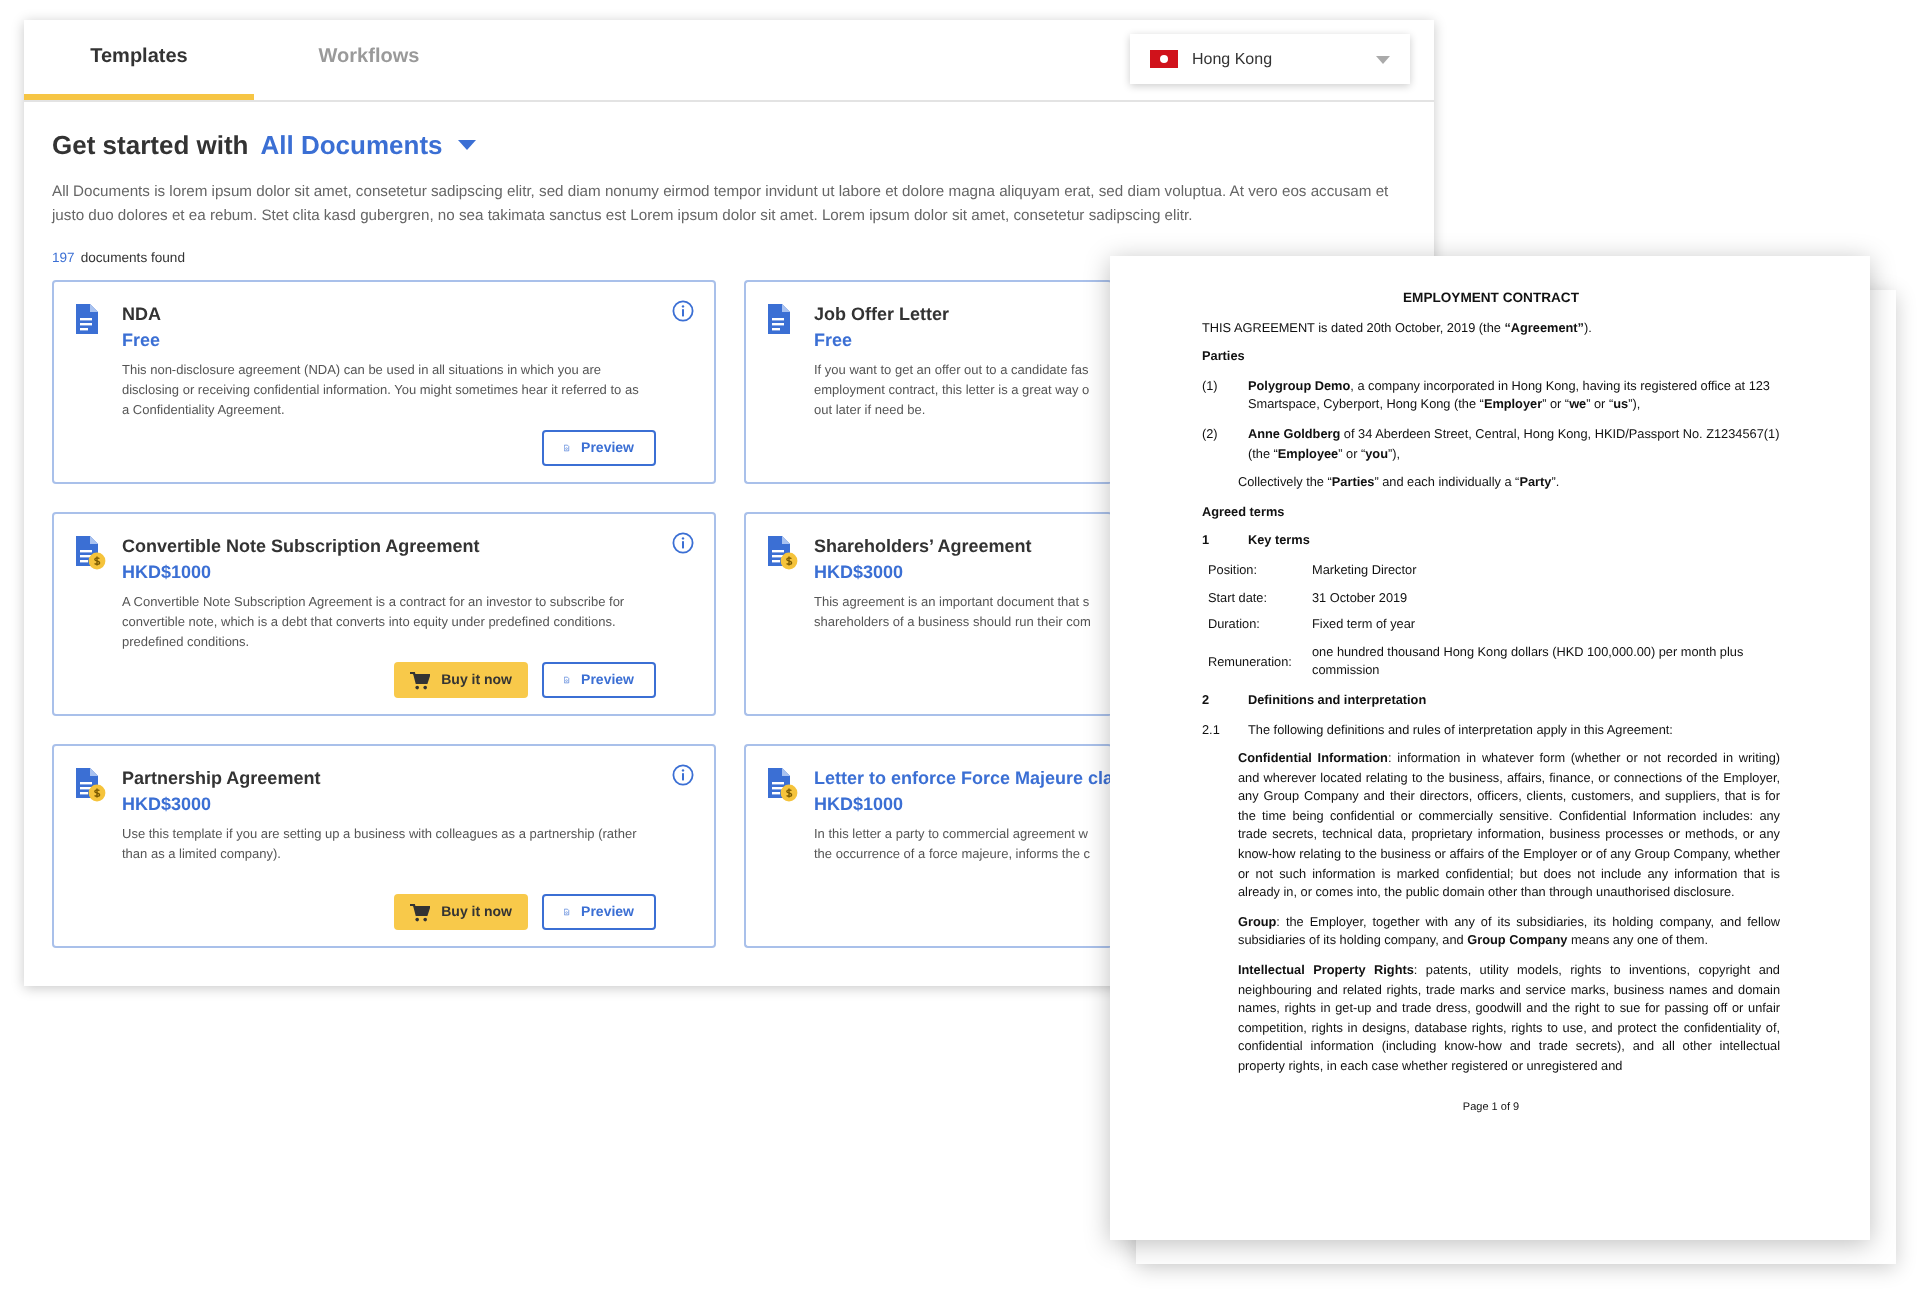 Image resolution: width=1926 pixels, height=1310 pixels. I want to click on page-heading: Get started with, so click(150, 145).